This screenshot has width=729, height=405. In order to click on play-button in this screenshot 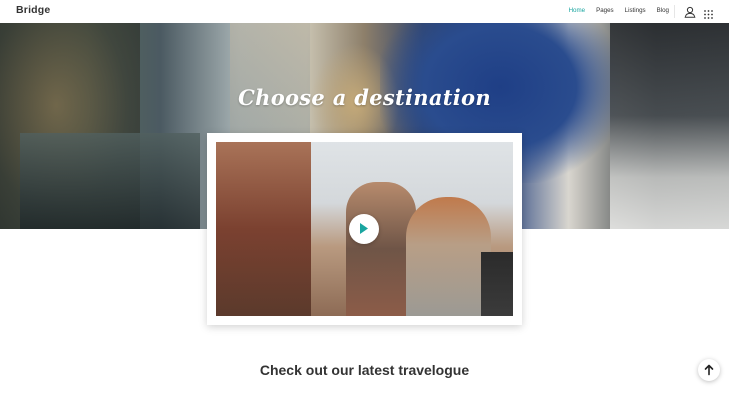, I will do `click(364, 229)`.